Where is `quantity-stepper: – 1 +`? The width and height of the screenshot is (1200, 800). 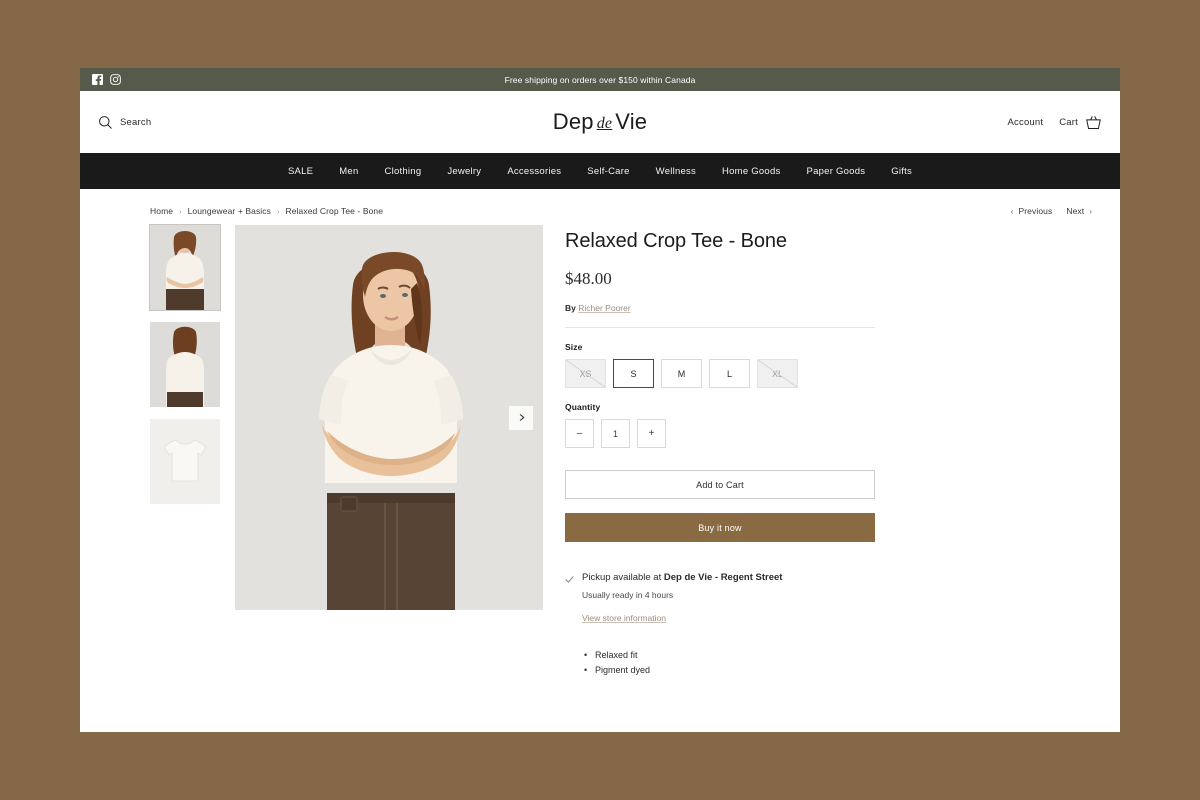 quantity-stepper: – 1 + is located at coordinates (720, 433).